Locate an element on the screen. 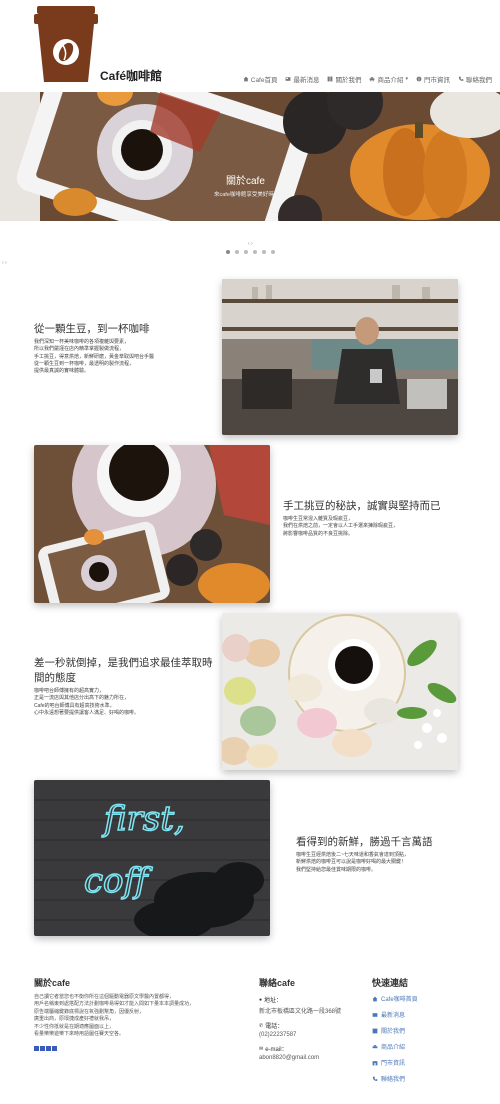 The height and width of the screenshot is (1104, 500). desc-line: 提供最真誠的實味體驗。 is located at coordinates (62, 371).